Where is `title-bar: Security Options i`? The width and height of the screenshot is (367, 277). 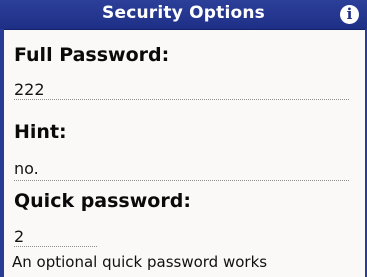
title-bar: Security Options i is located at coordinates (183, 14).